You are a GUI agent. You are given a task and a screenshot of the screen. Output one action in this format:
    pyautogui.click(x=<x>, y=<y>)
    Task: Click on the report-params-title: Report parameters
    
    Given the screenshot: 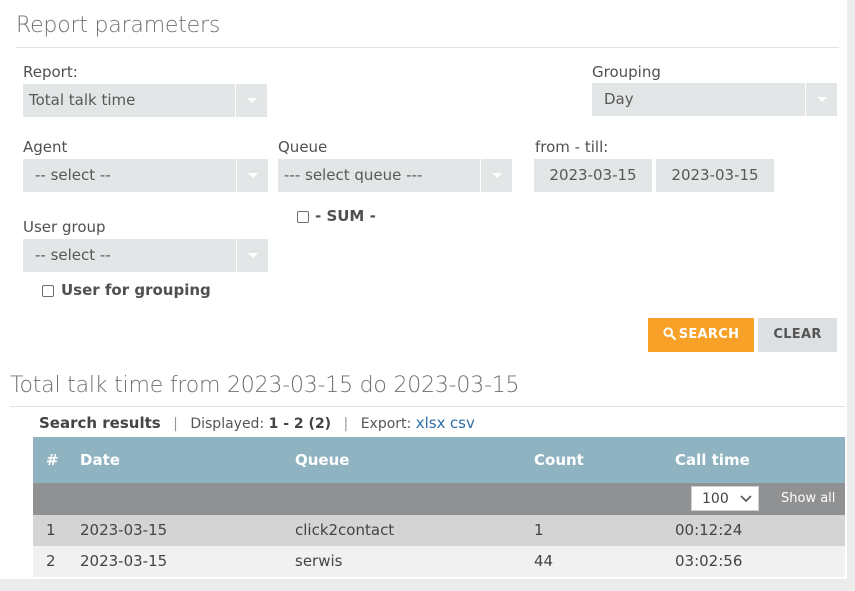 What is the action you would take?
    pyautogui.click(x=118, y=25)
    